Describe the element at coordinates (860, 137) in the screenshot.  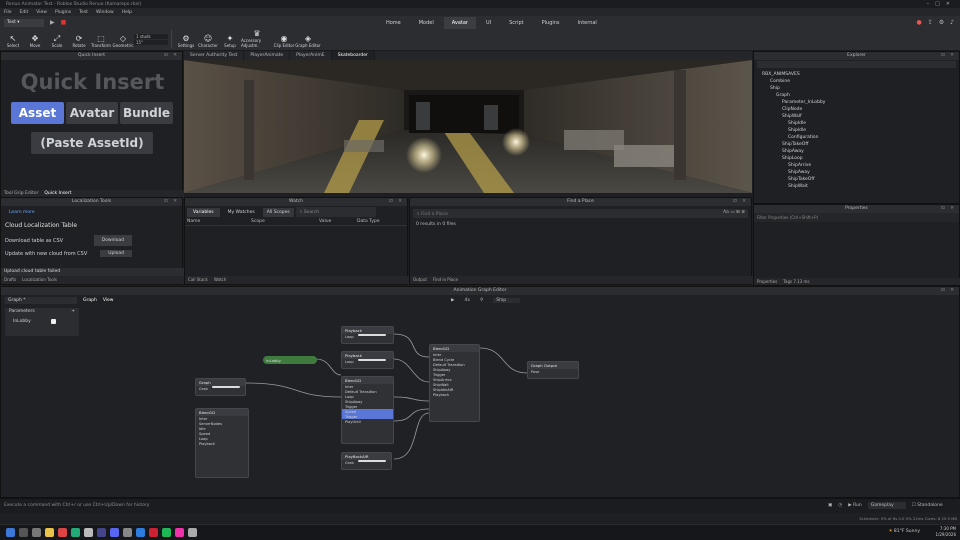
I see `tree-item: Configuration` at that location.